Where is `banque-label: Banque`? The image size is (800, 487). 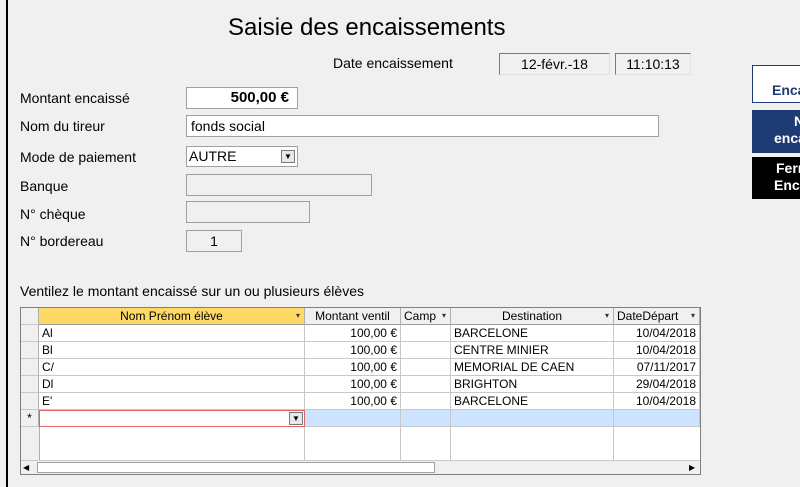 banque-label: Banque is located at coordinates (44, 186).